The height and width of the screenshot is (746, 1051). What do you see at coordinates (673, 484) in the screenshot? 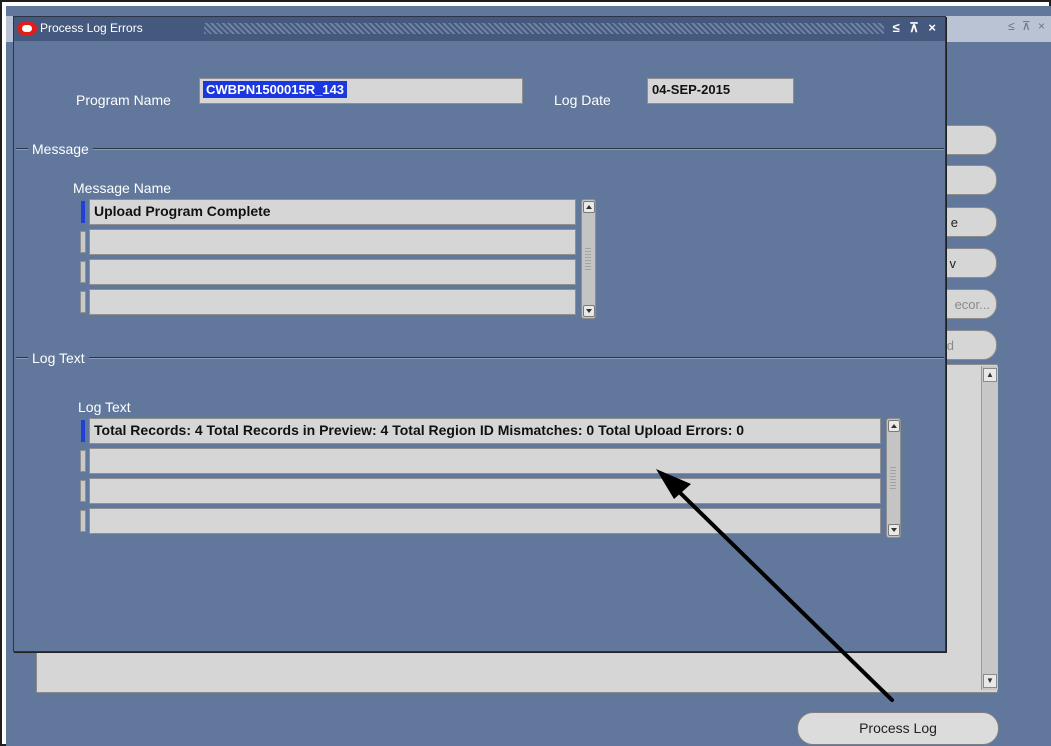
I see `annotation-arrow-head` at bounding box center [673, 484].